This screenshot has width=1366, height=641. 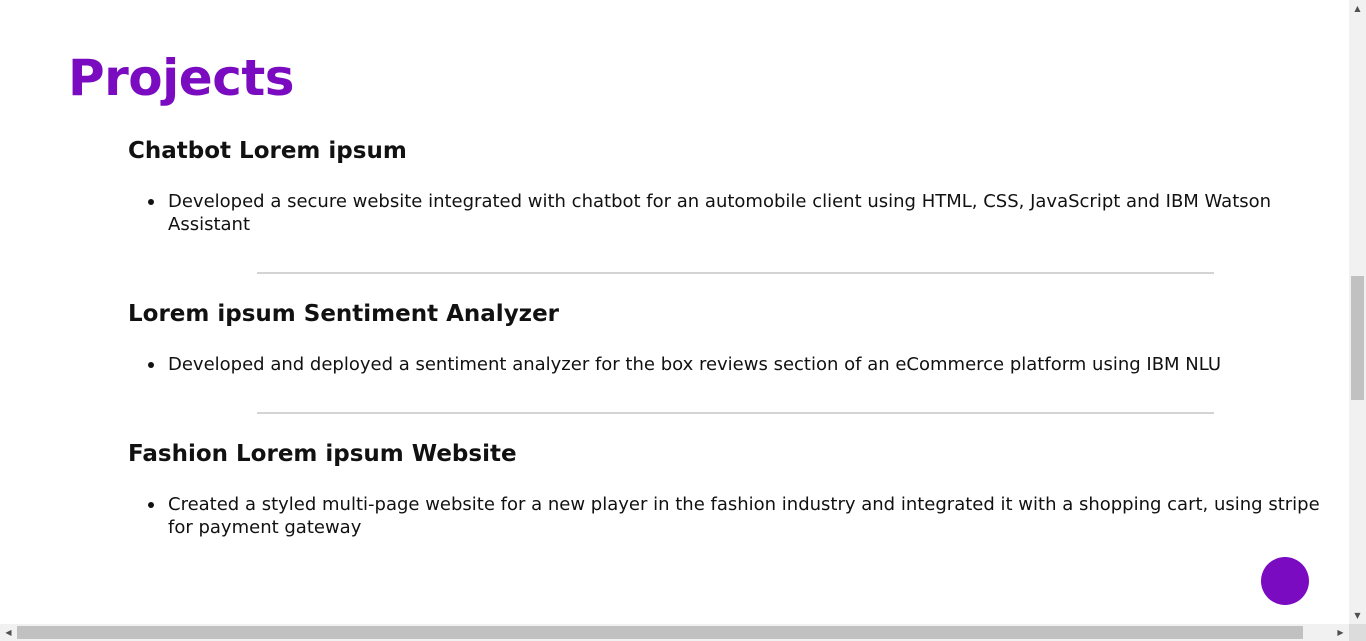 I want to click on section-title: Projects, so click(x=181, y=78).